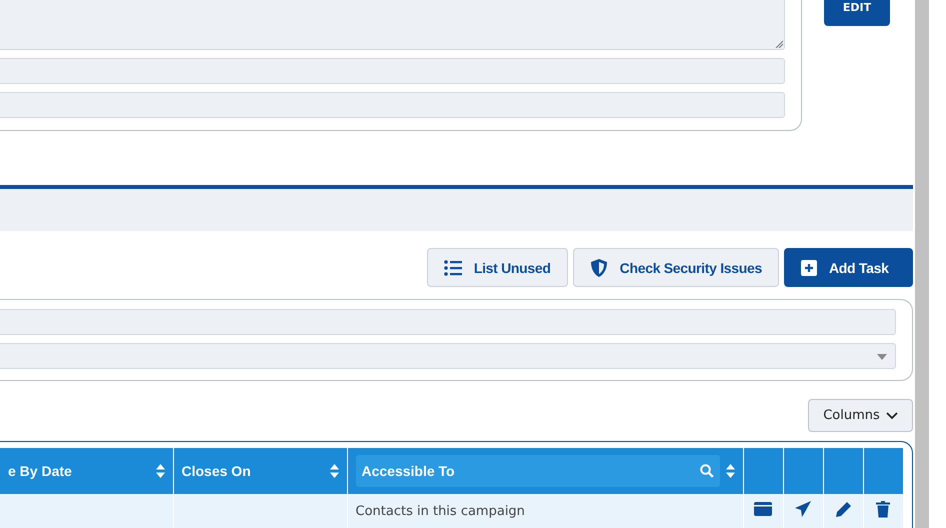 This screenshot has width=946, height=528. I want to click on column-header: Closes On, so click(260, 471).